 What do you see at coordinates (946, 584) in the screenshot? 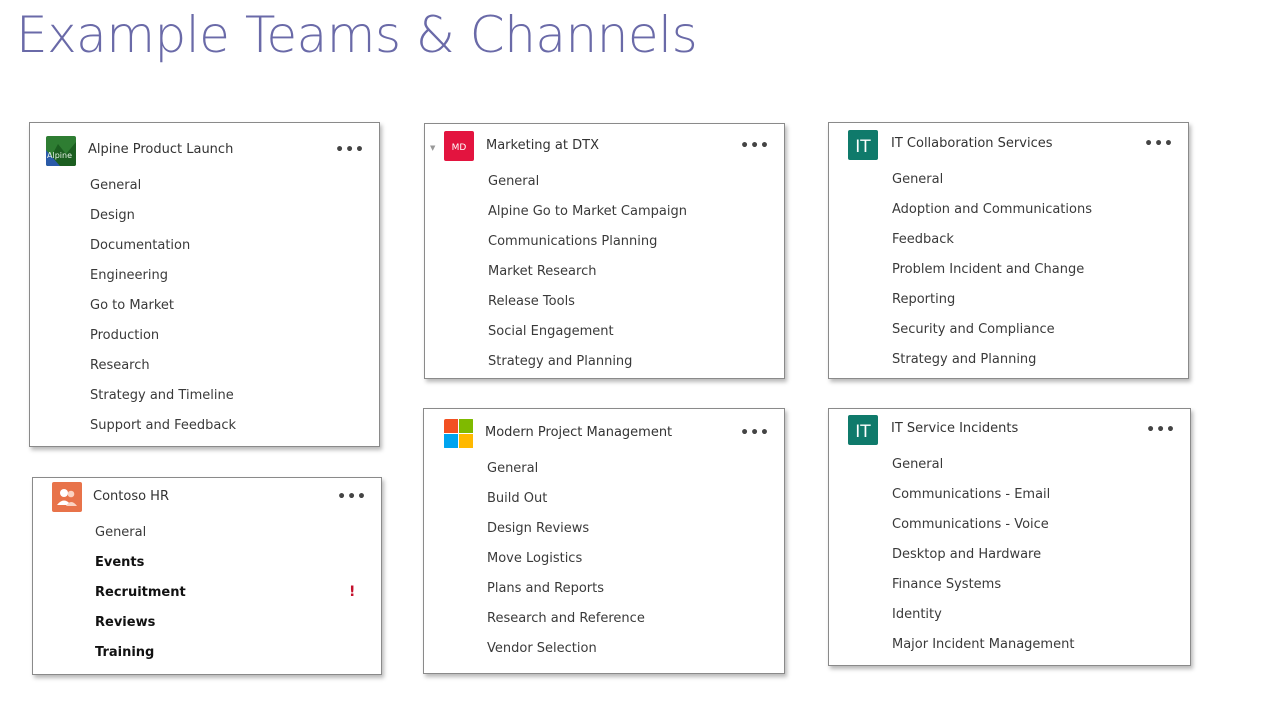
I see `channel-item: Finance Systems` at bounding box center [946, 584].